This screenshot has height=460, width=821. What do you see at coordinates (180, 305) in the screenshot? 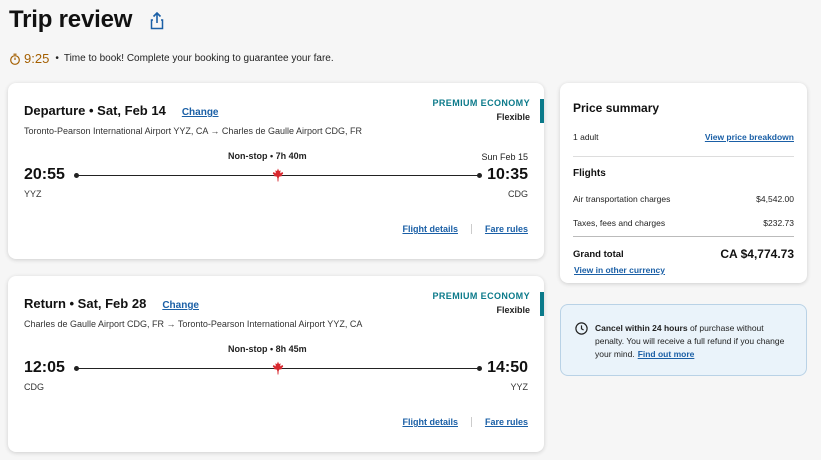
I see `return-change-link: Change` at bounding box center [180, 305].